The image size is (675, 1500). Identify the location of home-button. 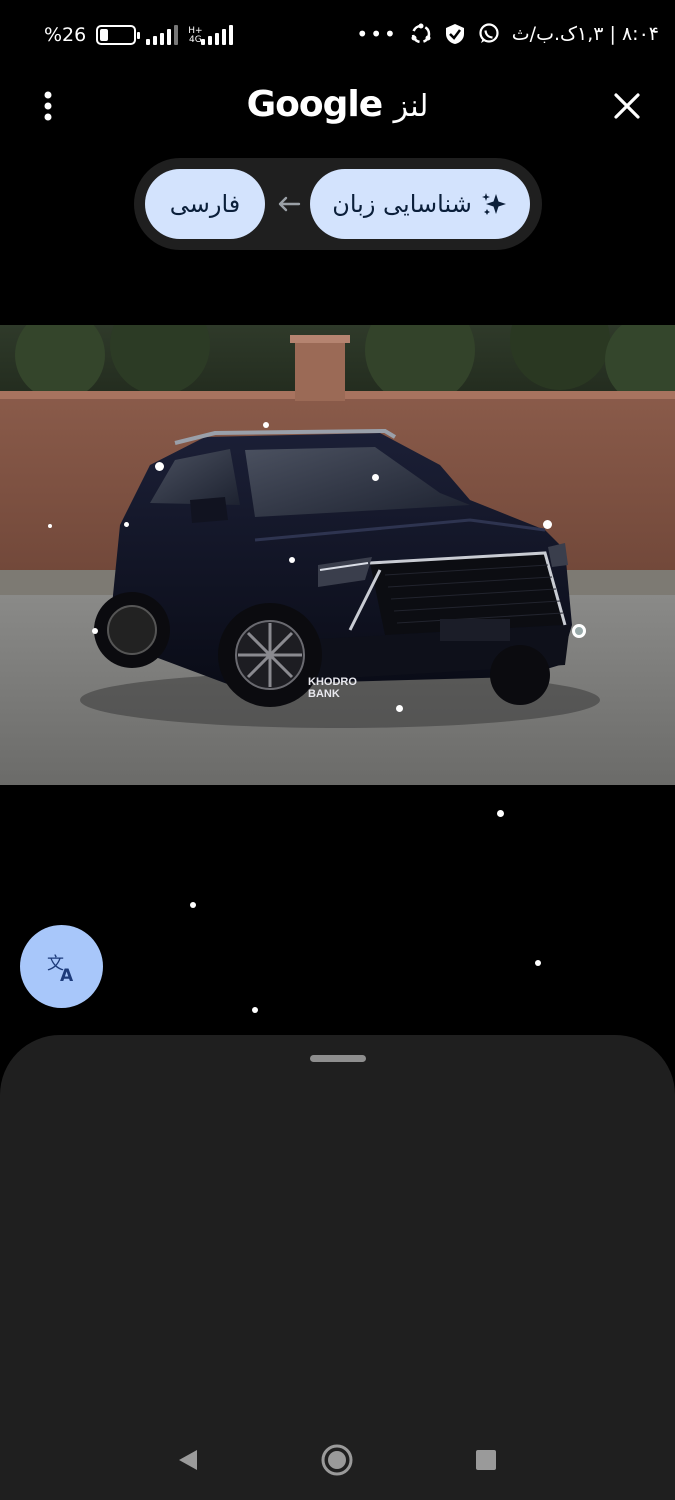
(337, 1460).